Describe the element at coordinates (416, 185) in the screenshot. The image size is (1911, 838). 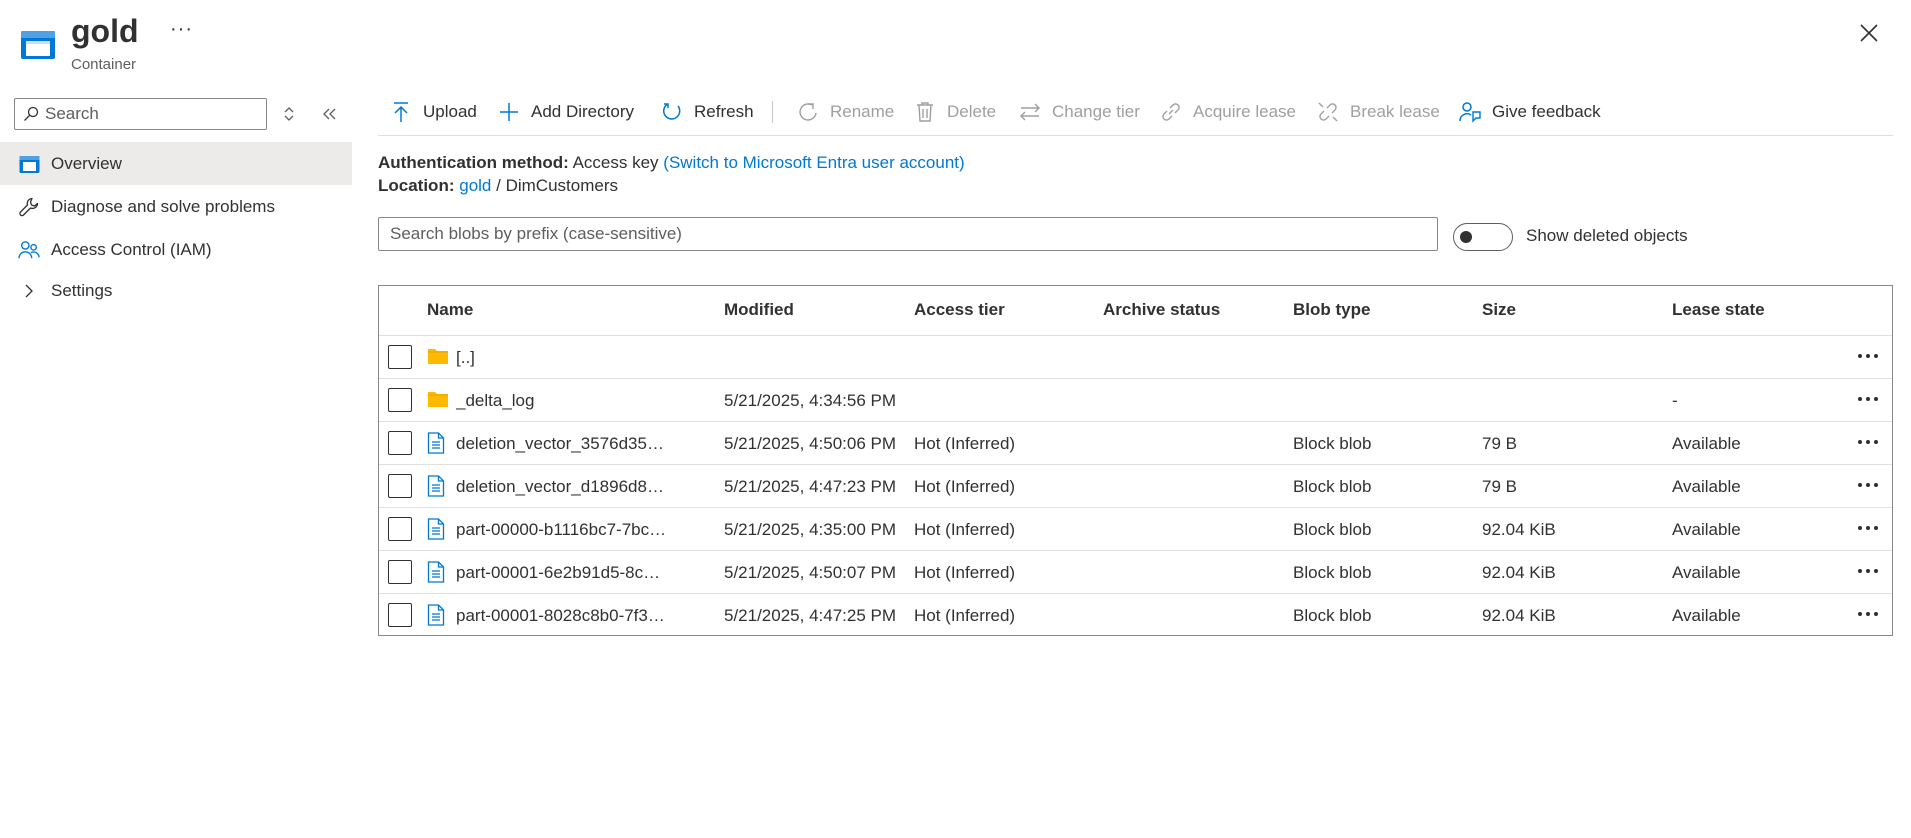
I see `location-label: Location:` at that location.